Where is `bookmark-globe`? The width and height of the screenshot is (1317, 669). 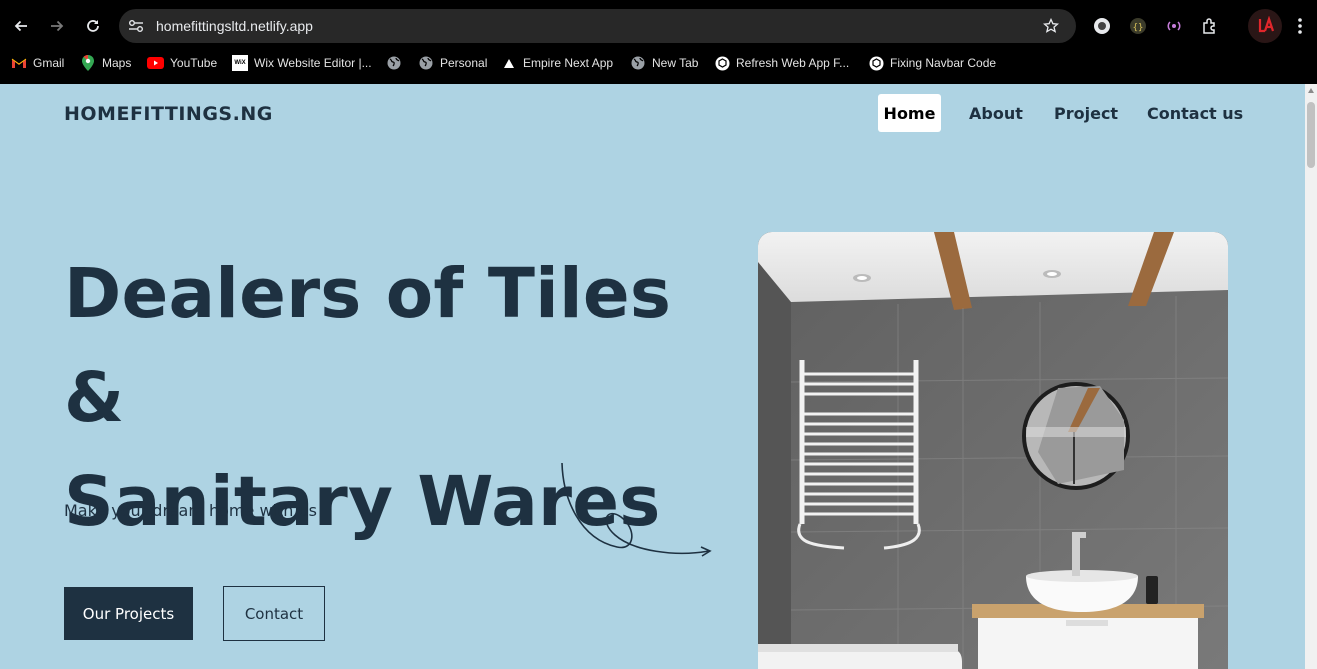
bookmark-globe is located at coordinates (394, 63).